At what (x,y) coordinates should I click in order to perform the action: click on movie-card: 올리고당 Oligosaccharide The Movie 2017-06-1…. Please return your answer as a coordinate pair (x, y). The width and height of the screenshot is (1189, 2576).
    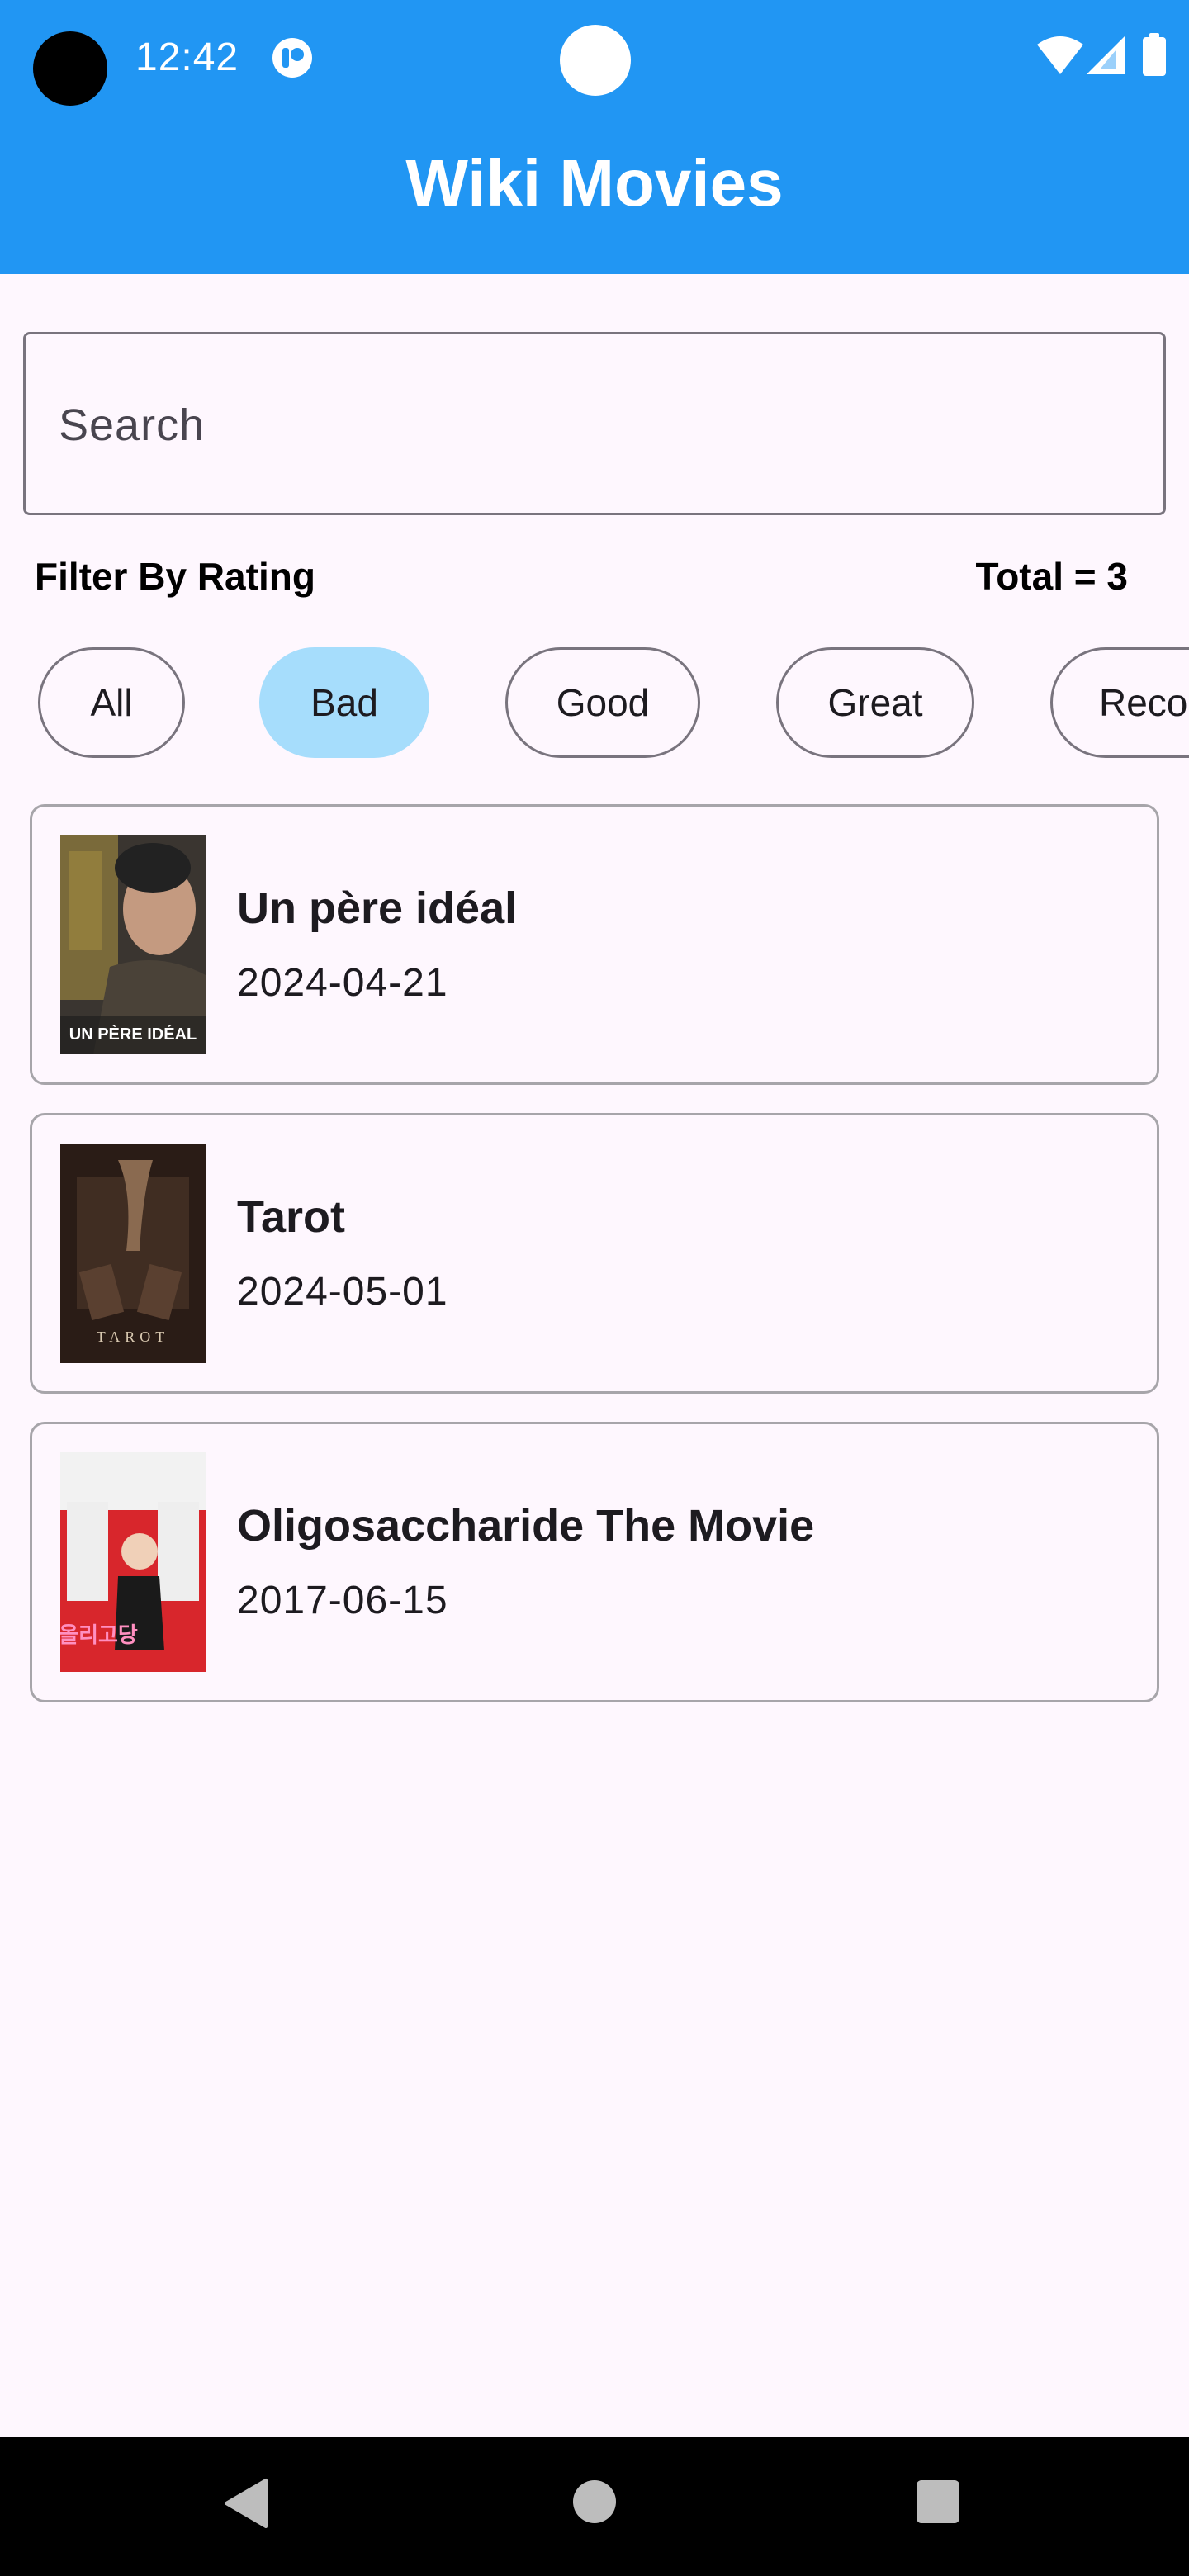
    Looking at the image, I should click on (594, 1562).